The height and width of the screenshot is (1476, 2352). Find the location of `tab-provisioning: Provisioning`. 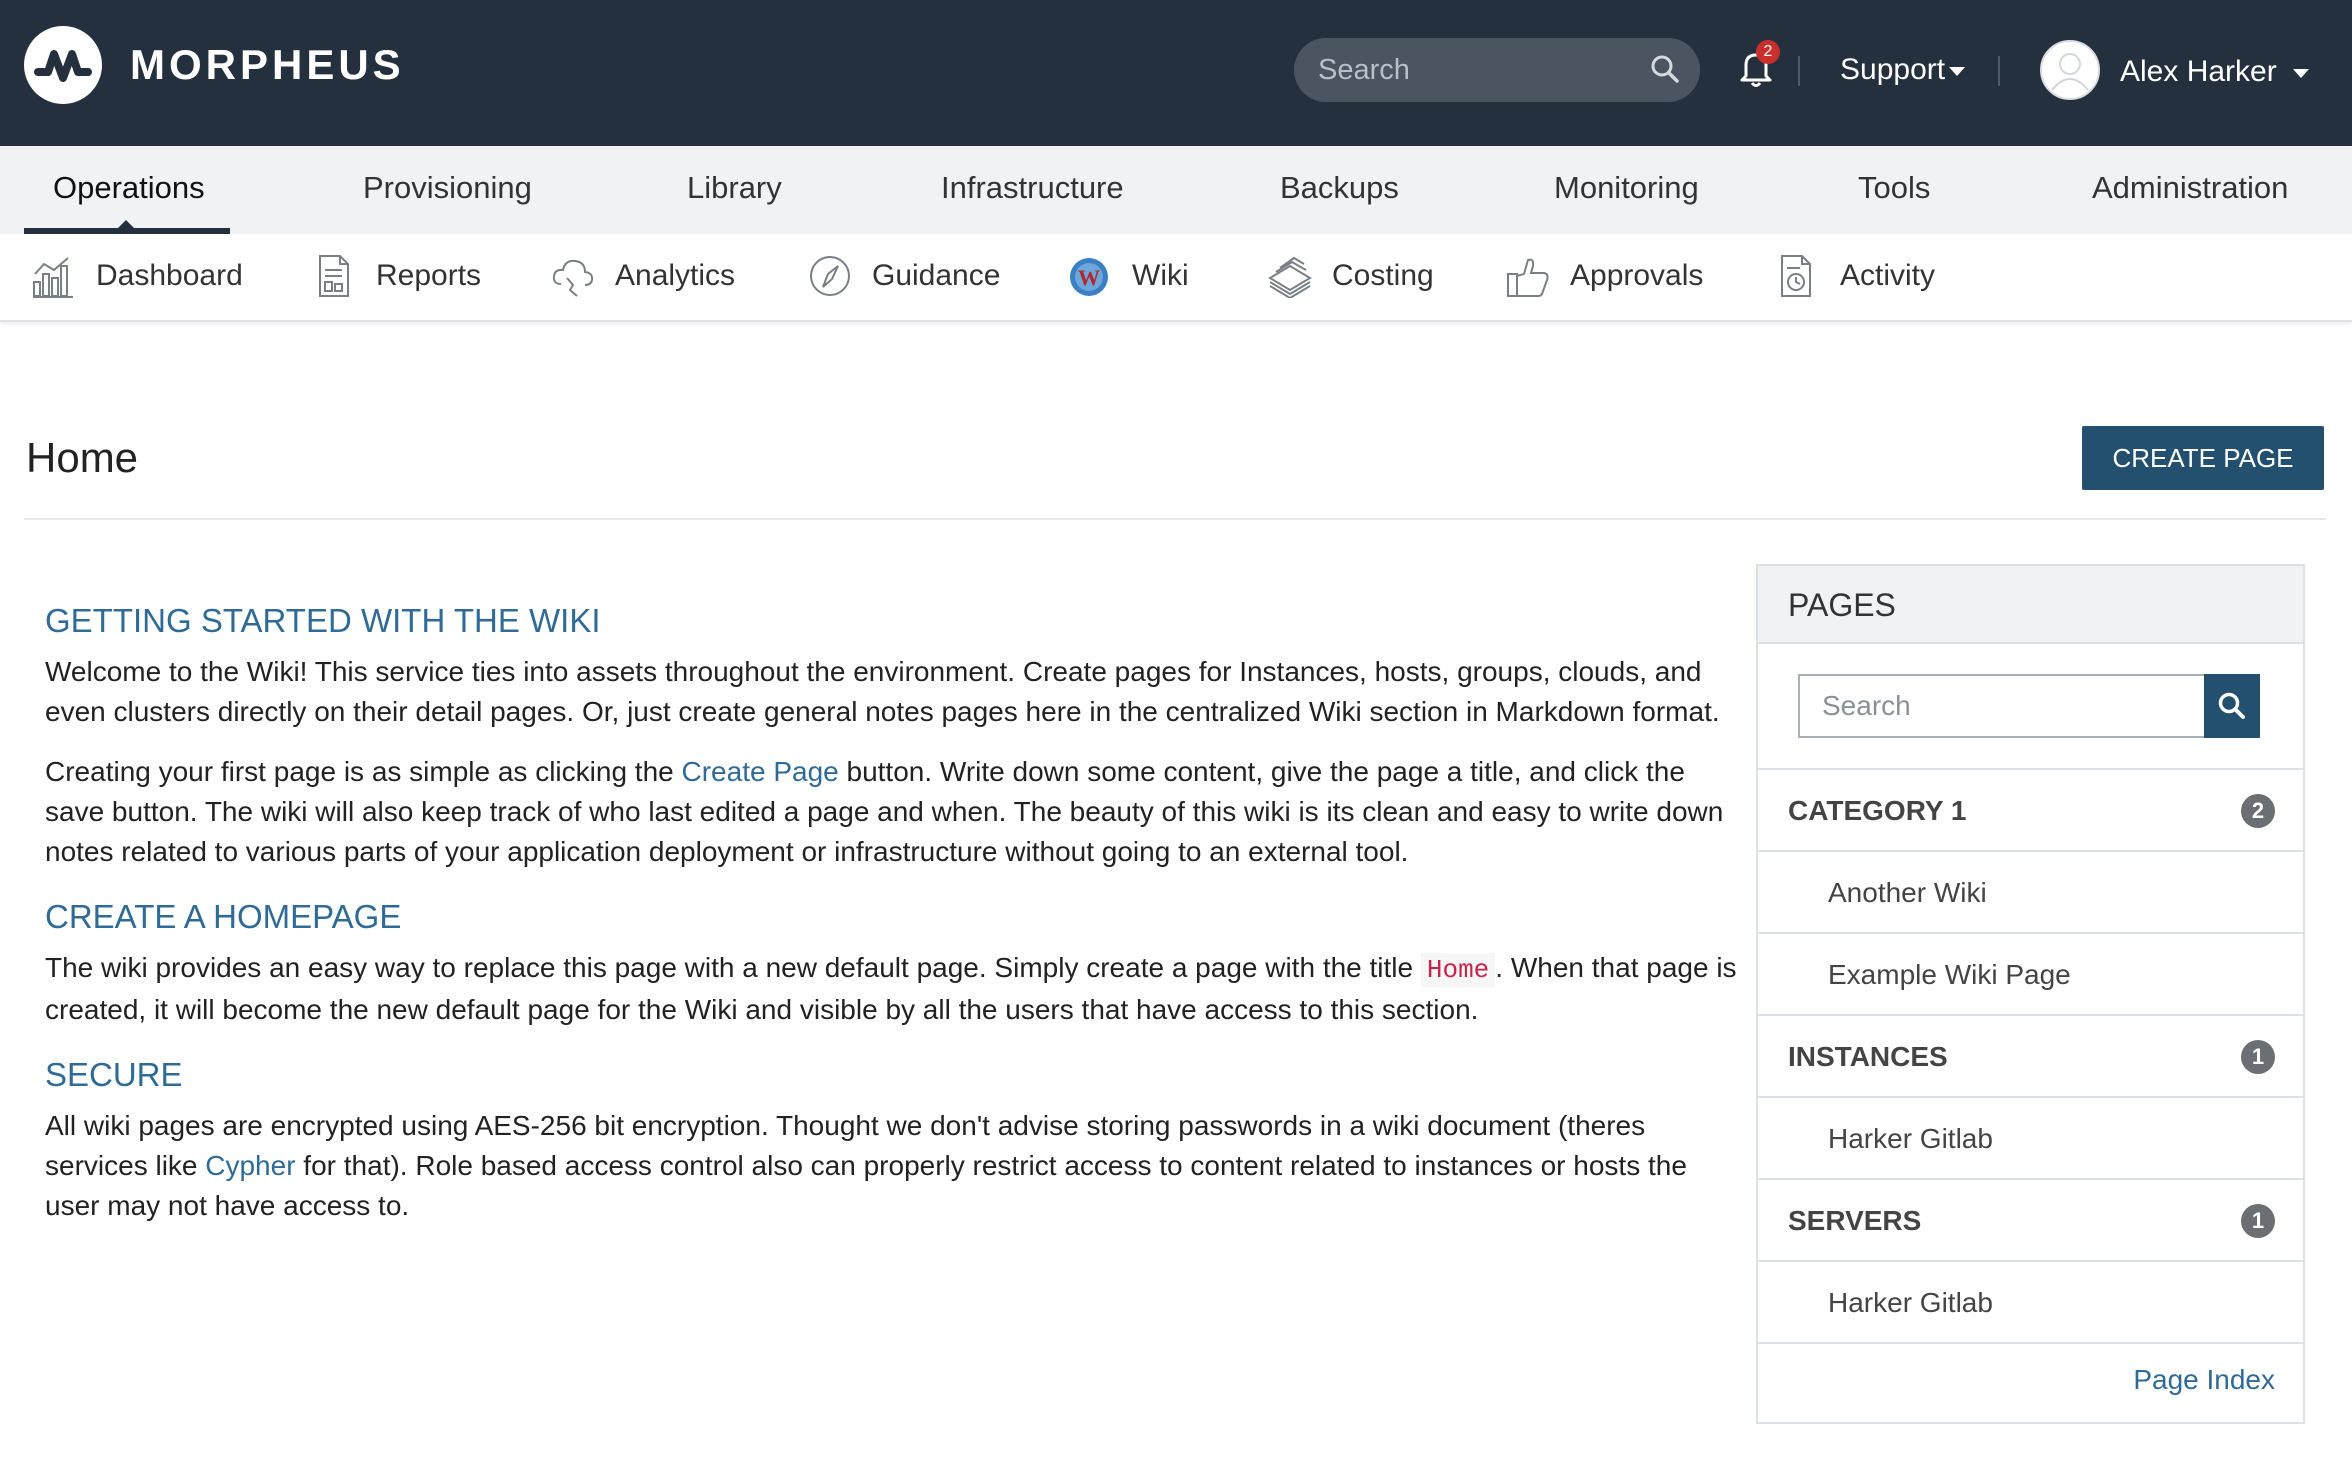

tab-provisioning: Provisioning is located at coordinates (447, 190).